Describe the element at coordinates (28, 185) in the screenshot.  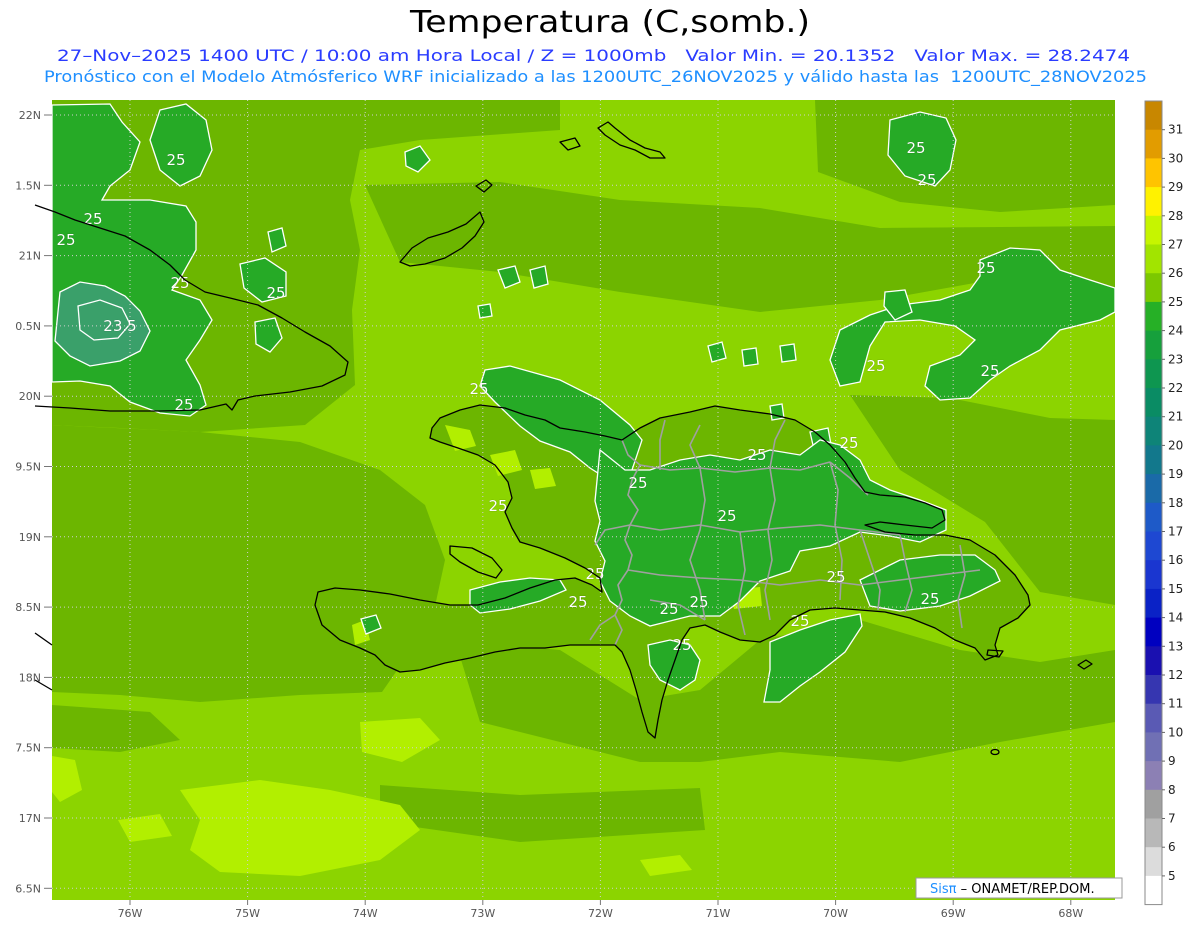
I see `lat-tick-label: 1.5N` at that location.